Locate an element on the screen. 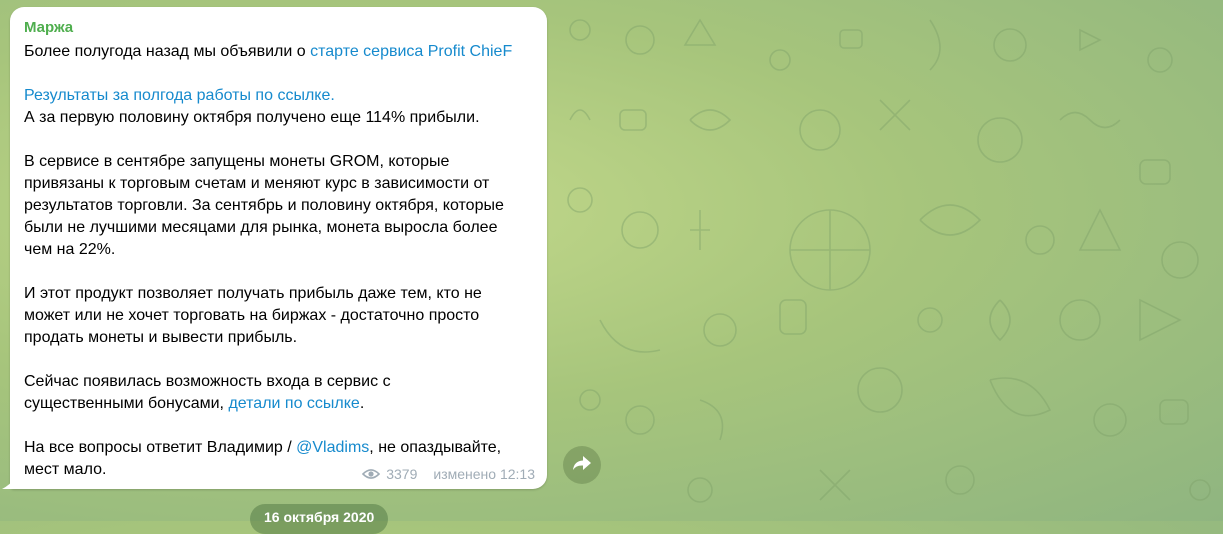  message-line: чем на 22%. is located at coordinates (70, 249).